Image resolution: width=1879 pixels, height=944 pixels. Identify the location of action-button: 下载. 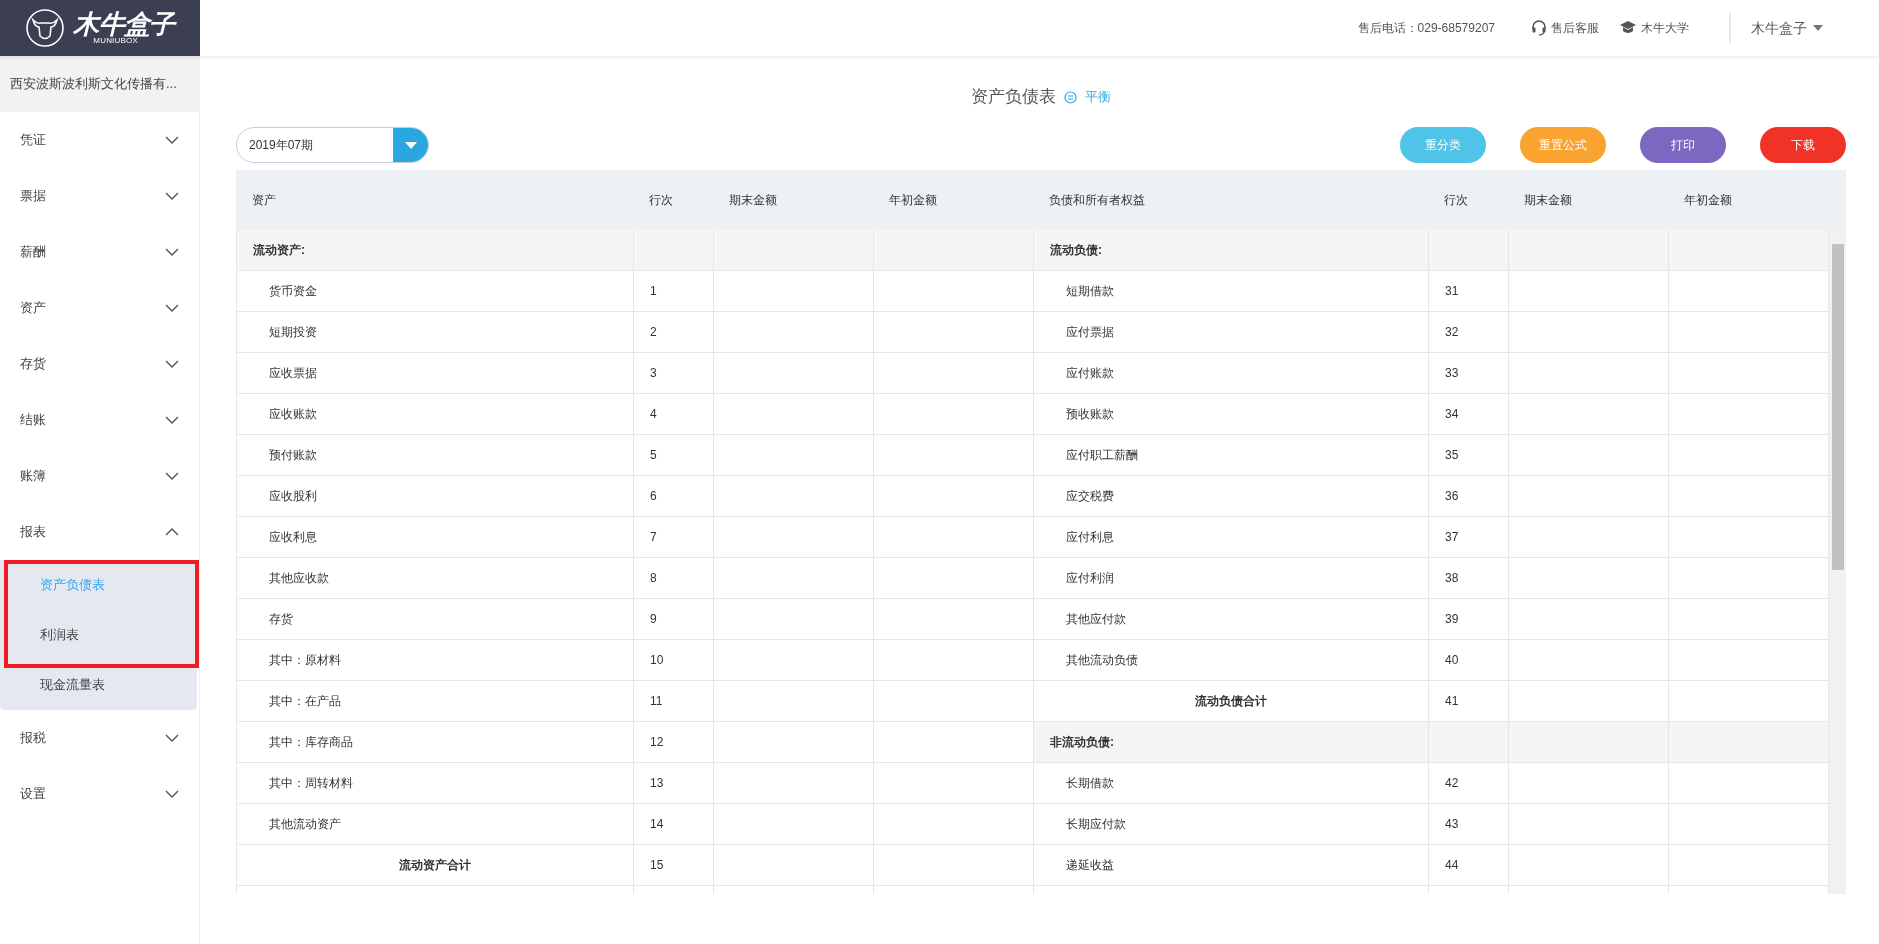
(1803, 145).